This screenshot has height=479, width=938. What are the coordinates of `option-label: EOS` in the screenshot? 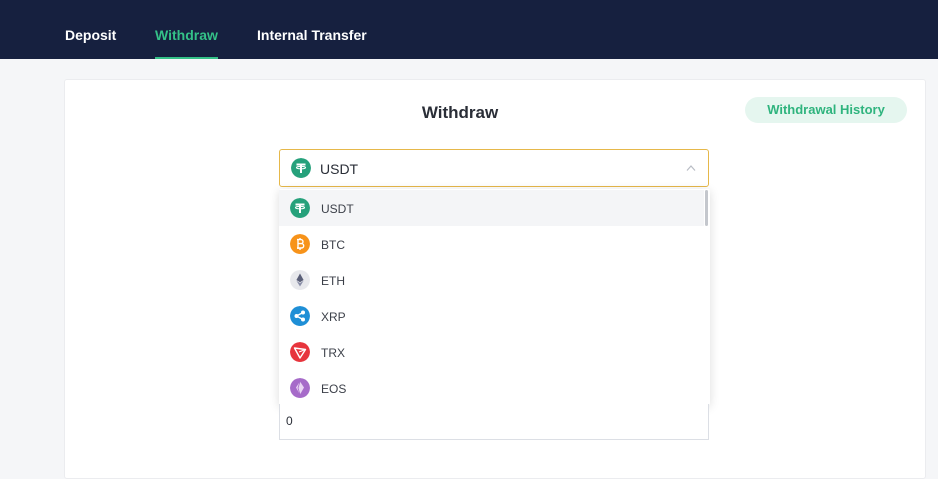 It's located at (334, 389).